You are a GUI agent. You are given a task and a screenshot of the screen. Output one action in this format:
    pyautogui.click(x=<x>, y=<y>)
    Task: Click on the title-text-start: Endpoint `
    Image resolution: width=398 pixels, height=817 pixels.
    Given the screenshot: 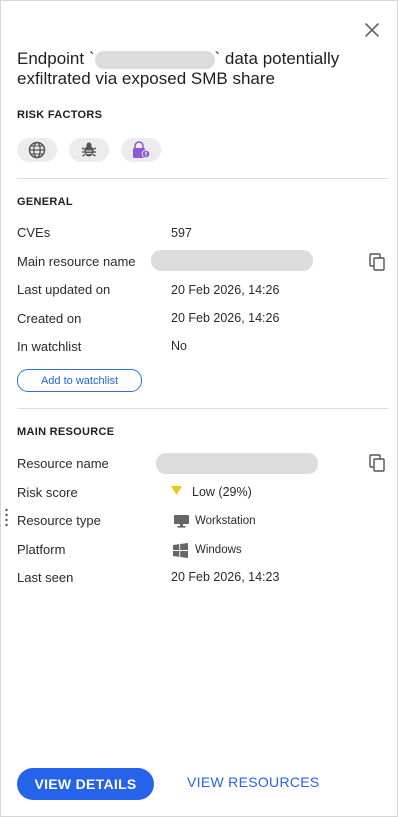 What is the action you would take?
    pyautogui.click(x=56, y=58)
    